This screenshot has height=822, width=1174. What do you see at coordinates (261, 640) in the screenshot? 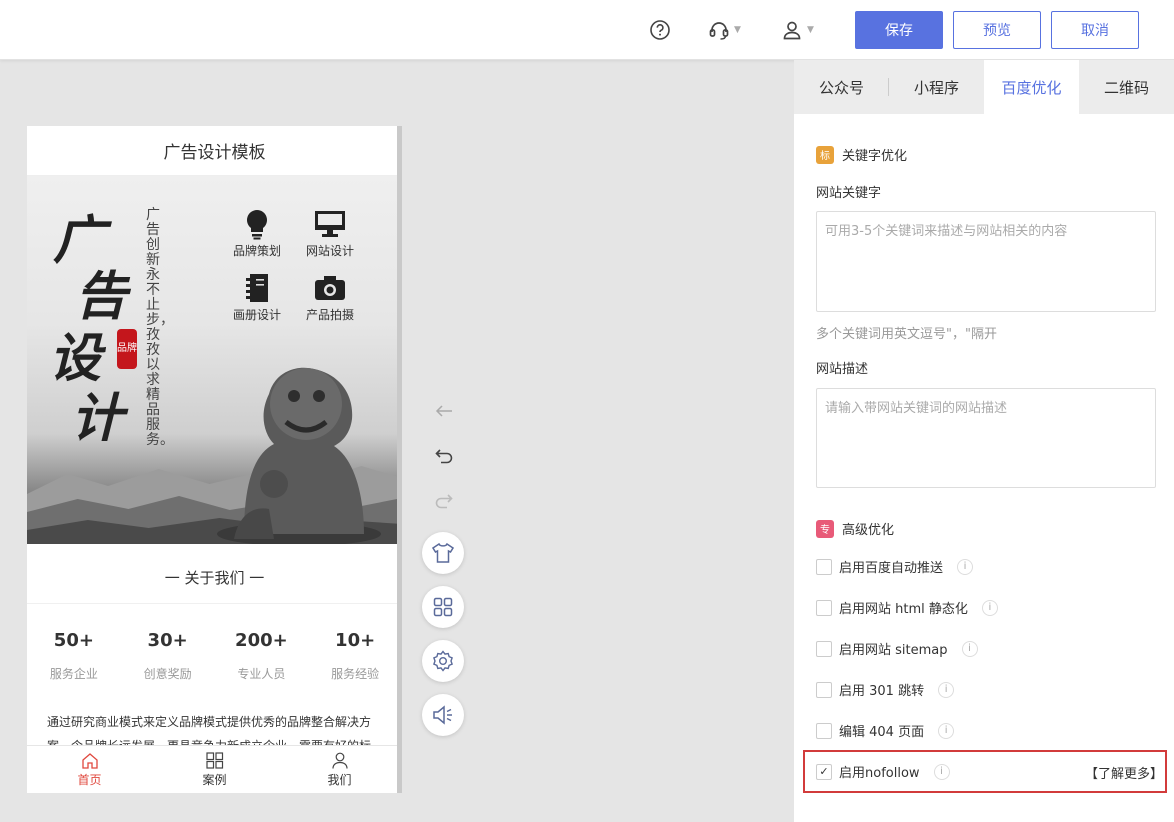
I see `stat-number: 200+` at bounding box center [261, 640].